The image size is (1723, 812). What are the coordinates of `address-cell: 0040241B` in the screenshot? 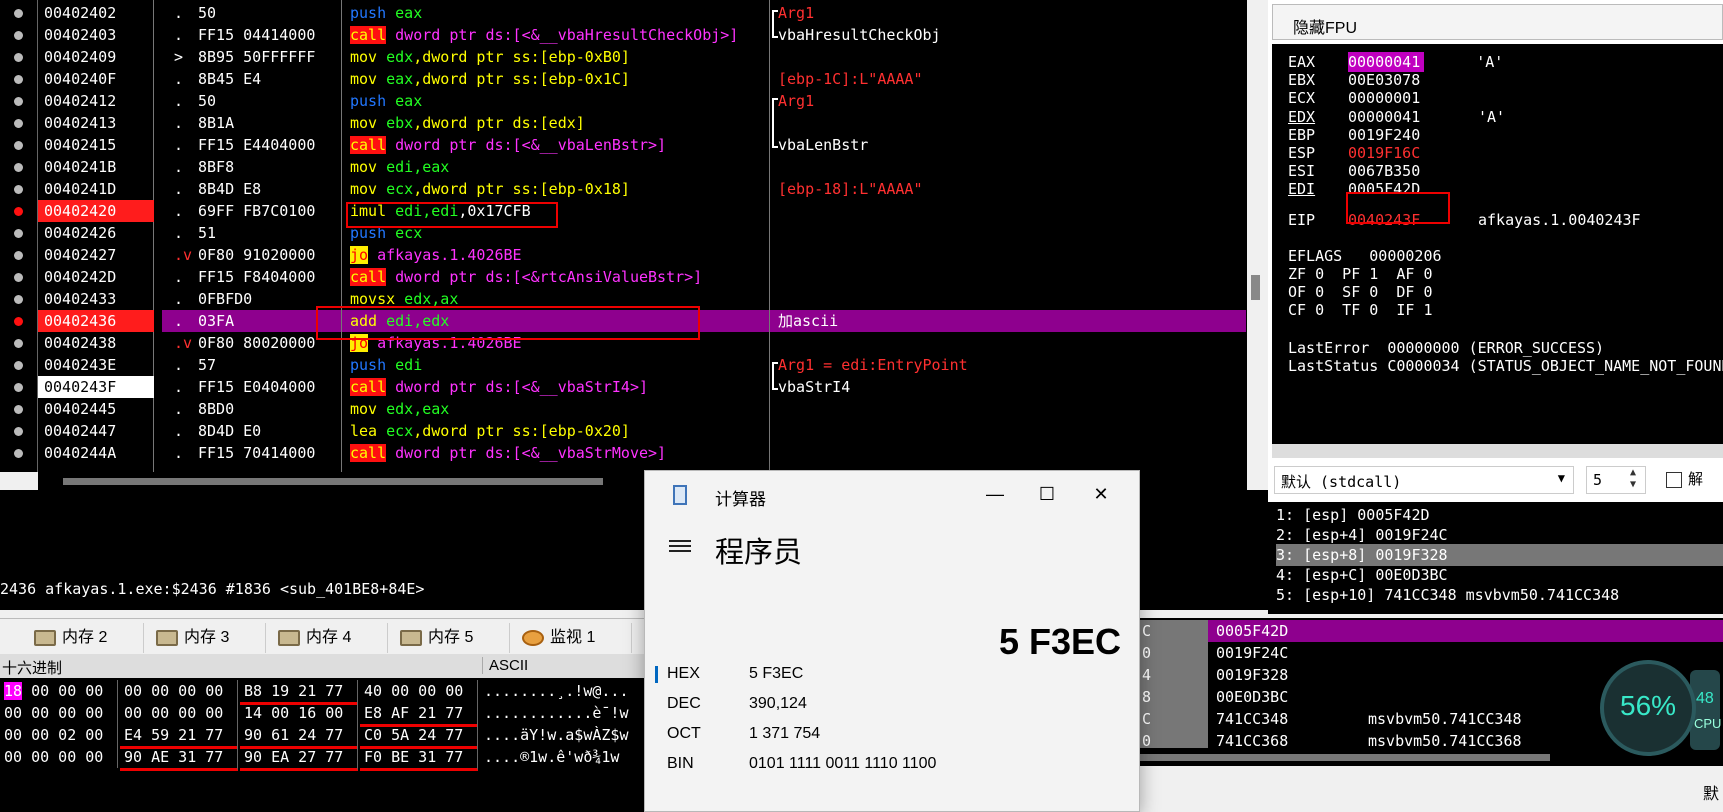 It's located at (96, 167).